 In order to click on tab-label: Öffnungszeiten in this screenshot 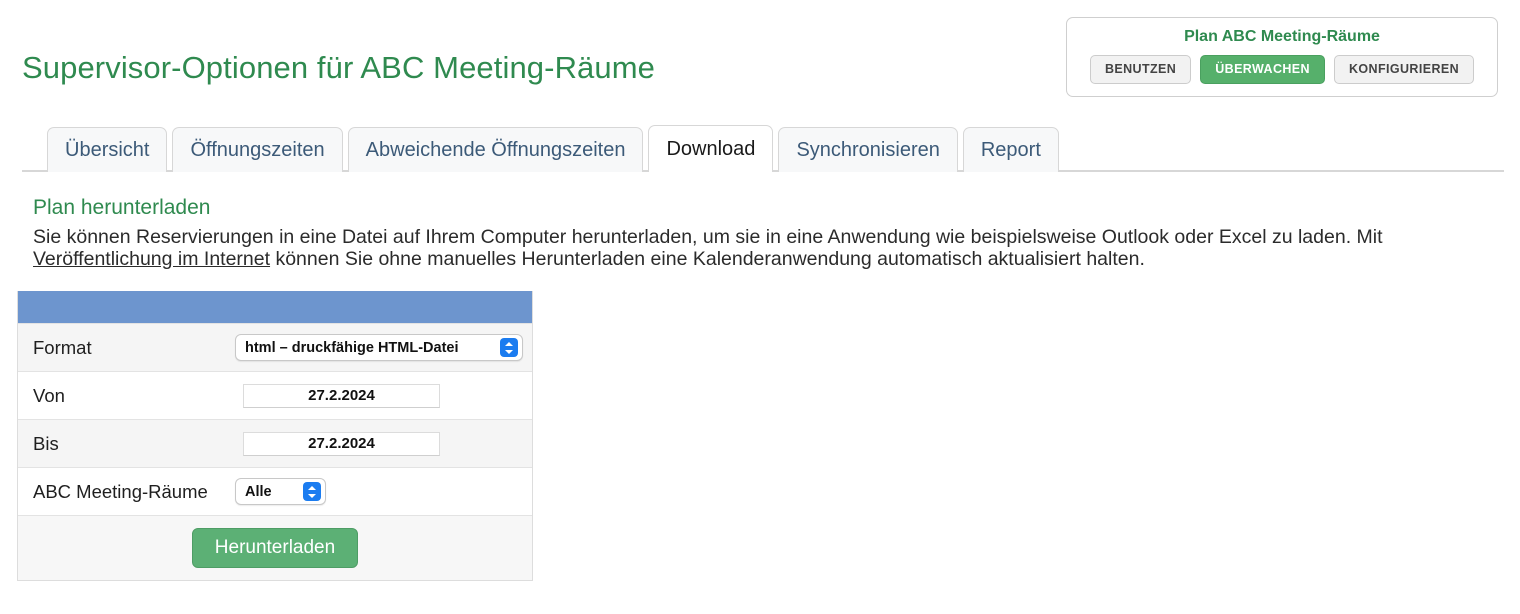, I will do `click(257, 149)`.